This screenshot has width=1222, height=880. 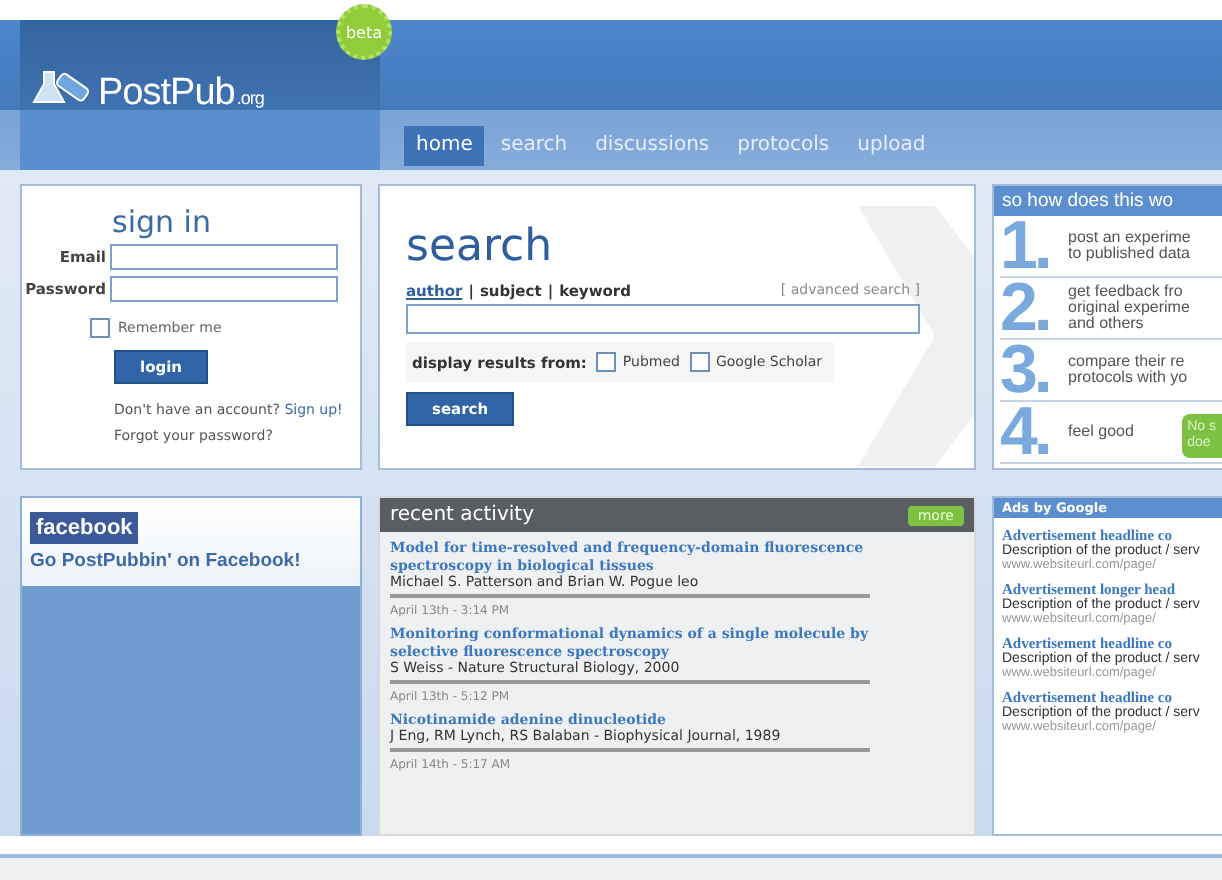 I want to click on step-number: 3., so click(x=1025, y=370).